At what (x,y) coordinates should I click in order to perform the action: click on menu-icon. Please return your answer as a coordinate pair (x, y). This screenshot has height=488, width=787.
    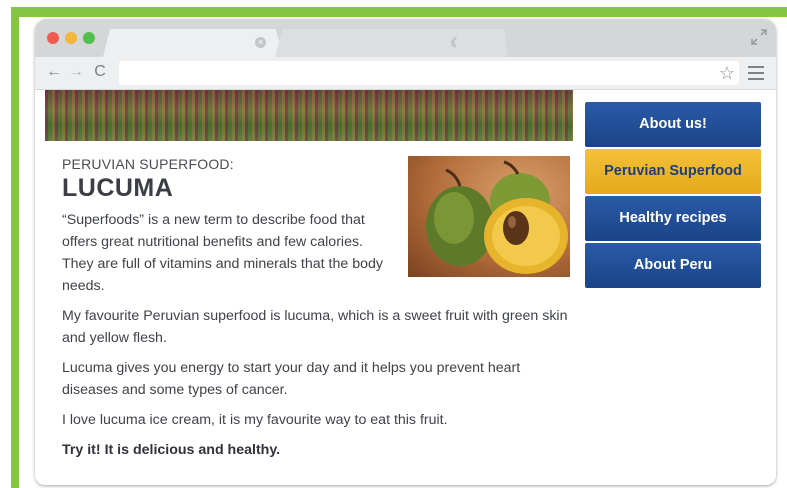
    Looking at the image, I should click on (756, 73).